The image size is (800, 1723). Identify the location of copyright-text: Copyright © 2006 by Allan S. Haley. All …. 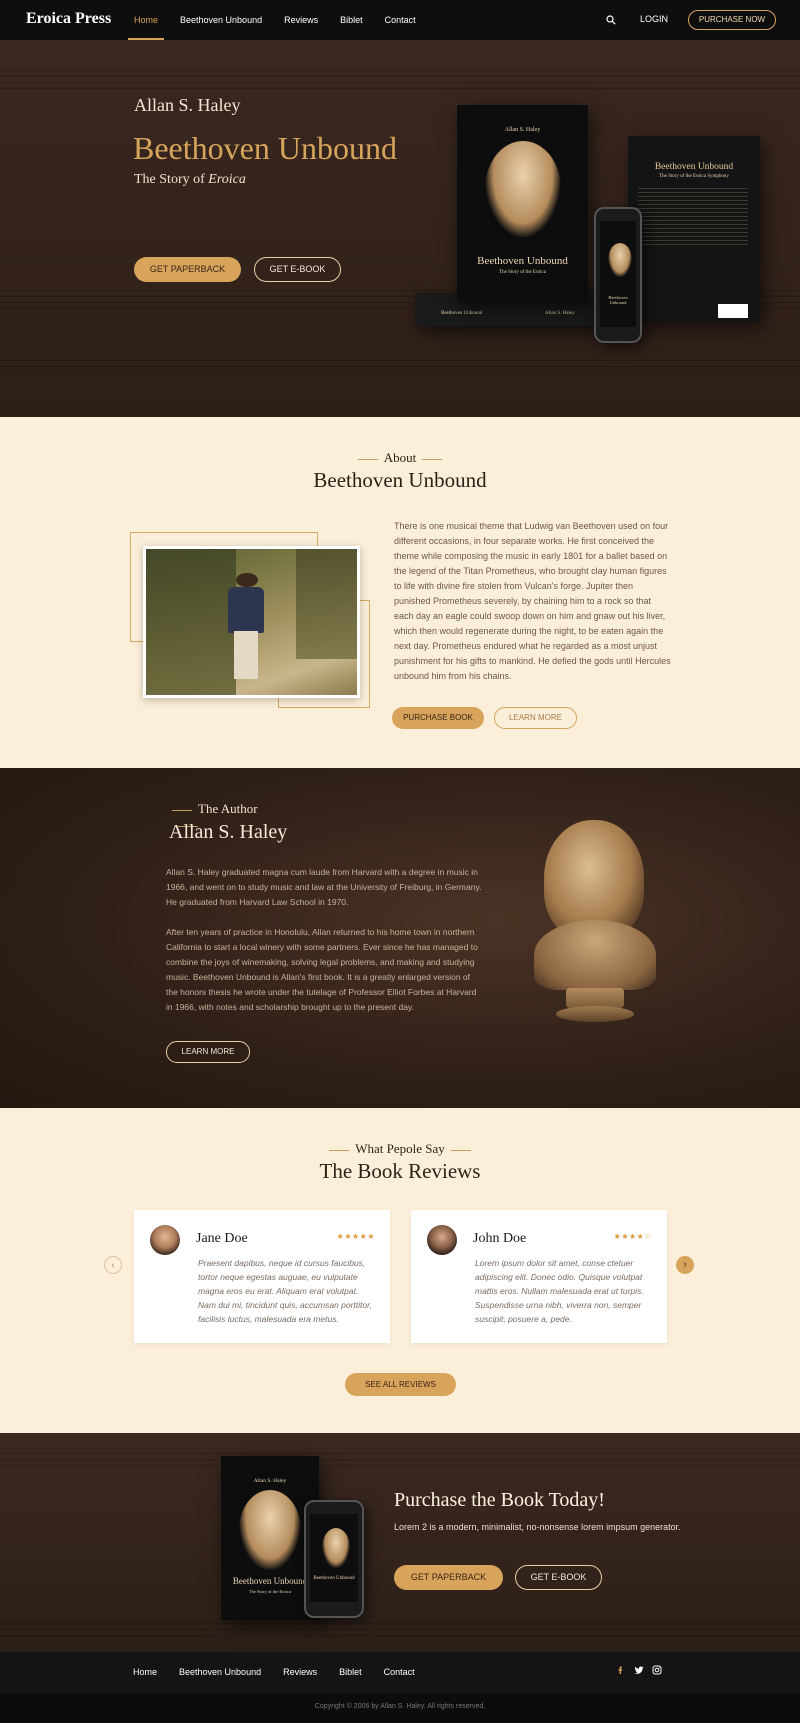
(400, 1706).